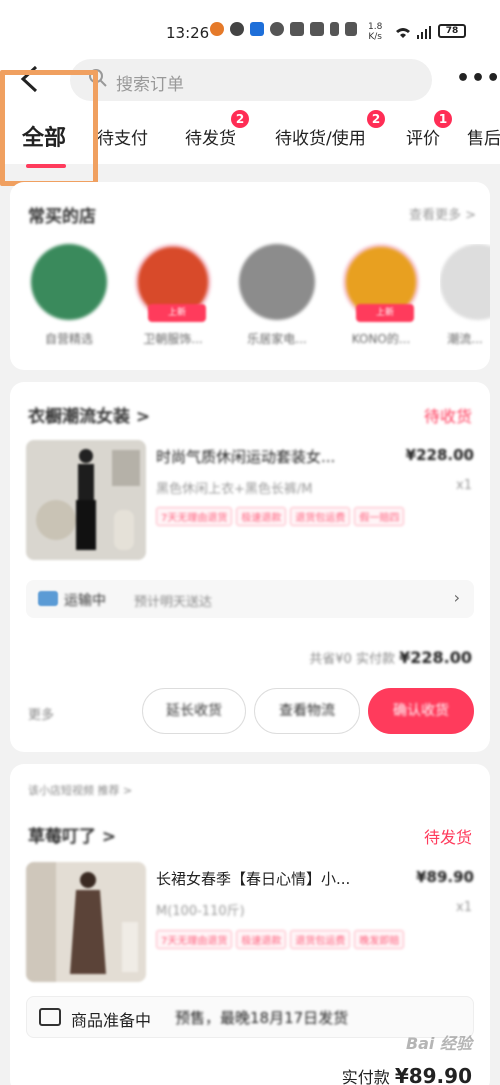  Describe the element at coordinates (423, 139) in the screenshot. I see `tab-label: 评价` at that location.